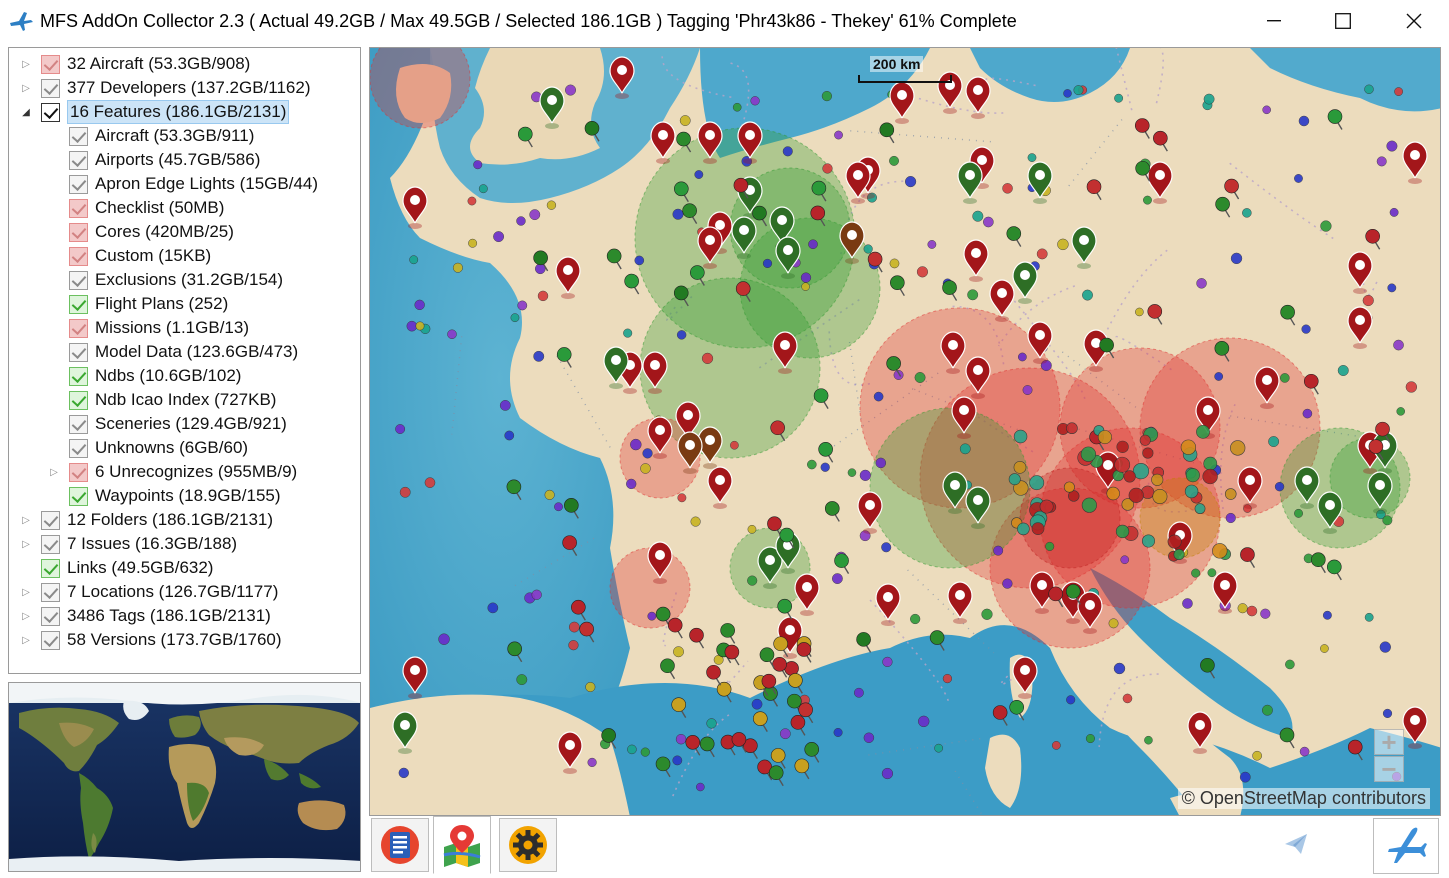  Describe the element at coordinates (173, 591) in the screenshot. I see `tree-item-label: 7 Locations (126.7GB/1177)` at that location.